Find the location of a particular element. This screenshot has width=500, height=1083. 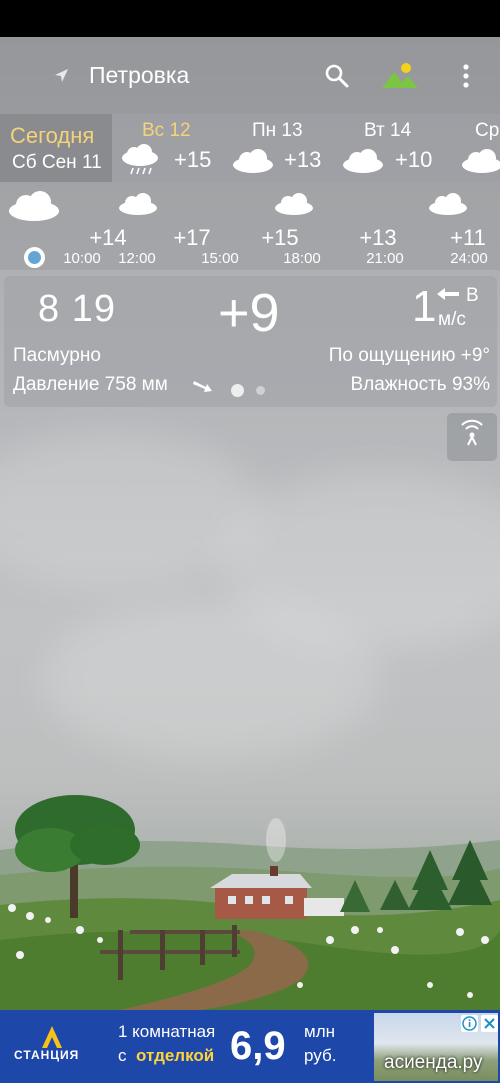

hourly-time: 10:00 is located at coordinates (82, 258).